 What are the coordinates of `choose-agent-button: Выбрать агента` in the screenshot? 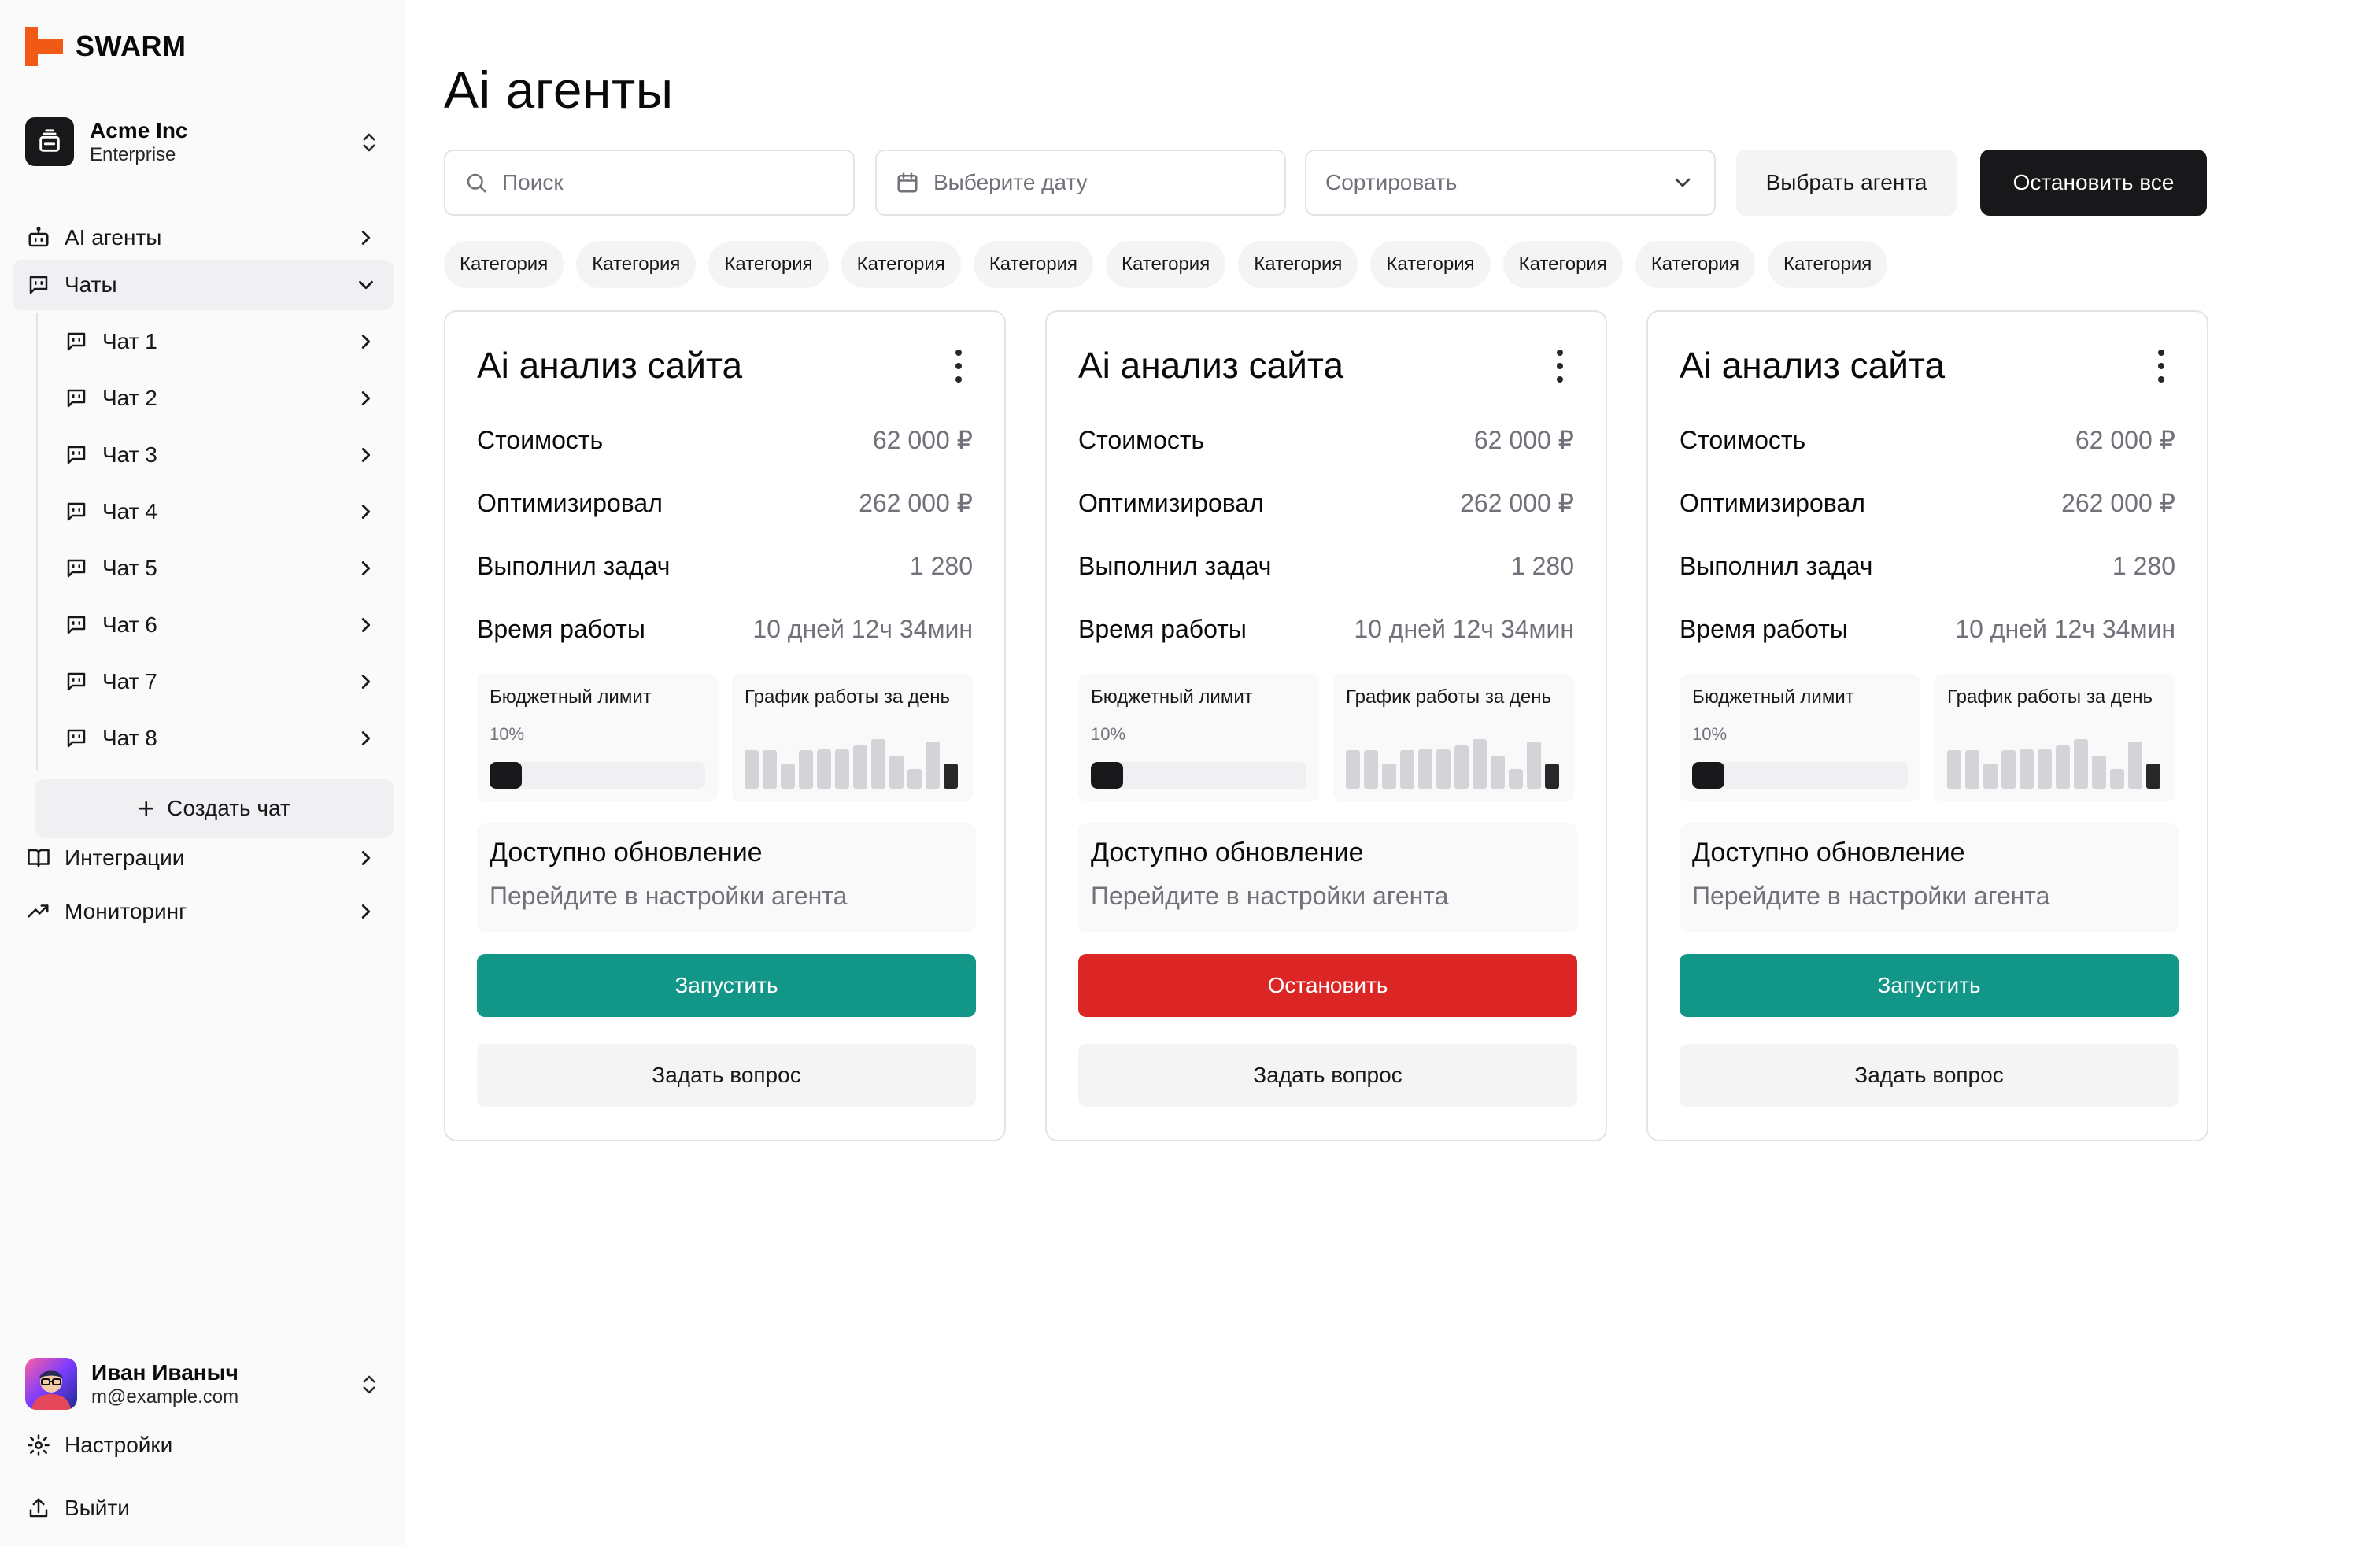 It's located at (1846, 183).